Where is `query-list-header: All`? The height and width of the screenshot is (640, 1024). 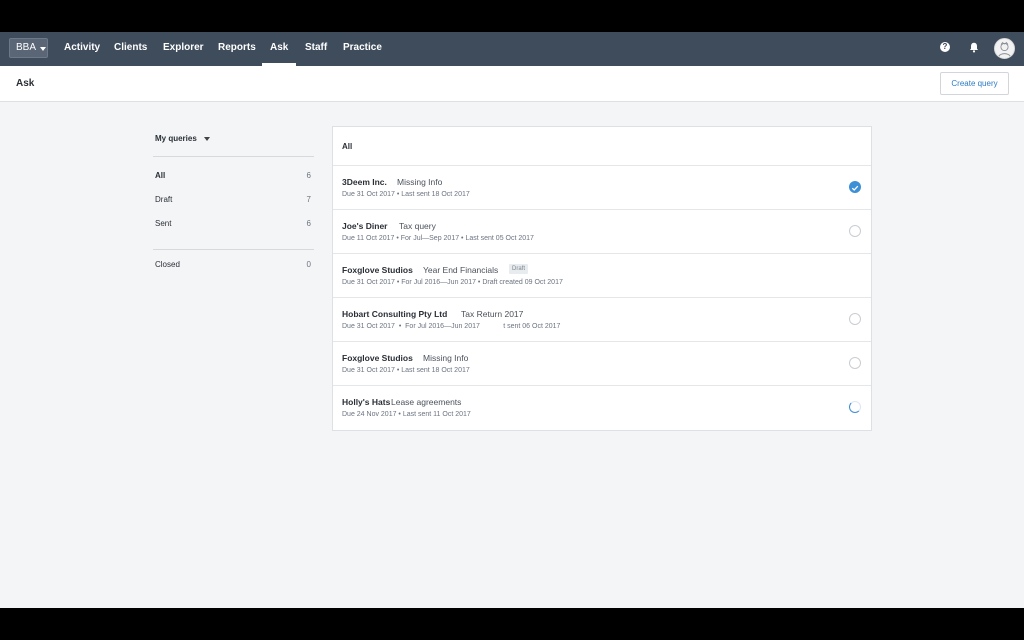 query-list-header: All is located at coordinates (602, 146).